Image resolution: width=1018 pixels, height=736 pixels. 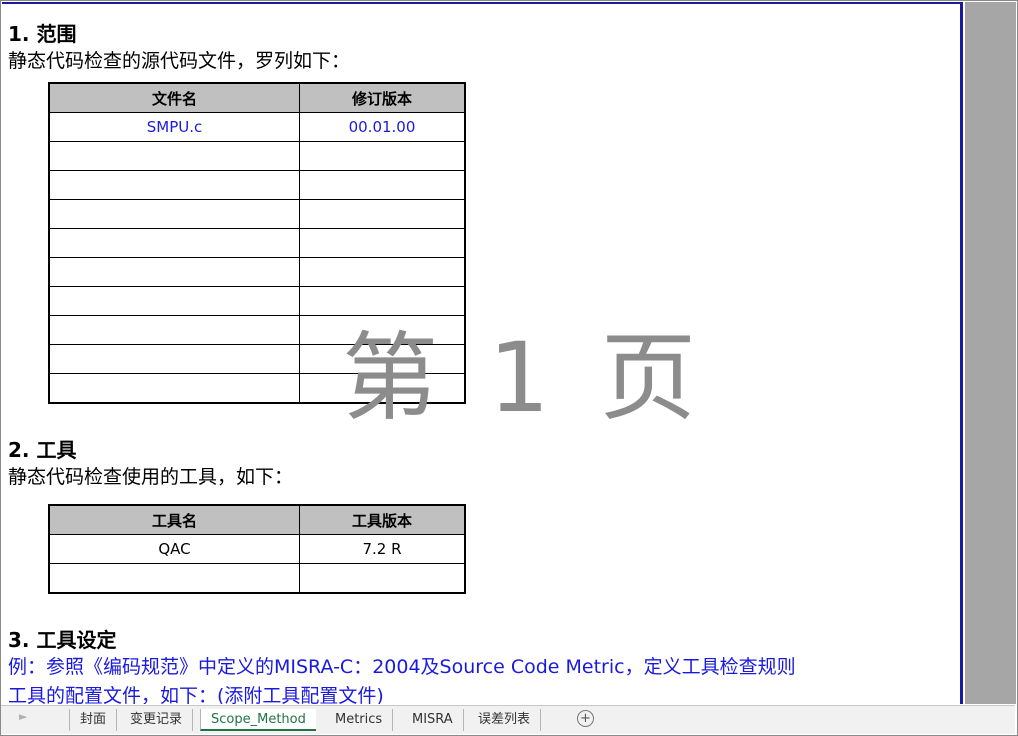 What do you see at coordinates (382, 97) in the screenshot?
I see `header-revision: 修订版本` at bounding box center [382, 97].